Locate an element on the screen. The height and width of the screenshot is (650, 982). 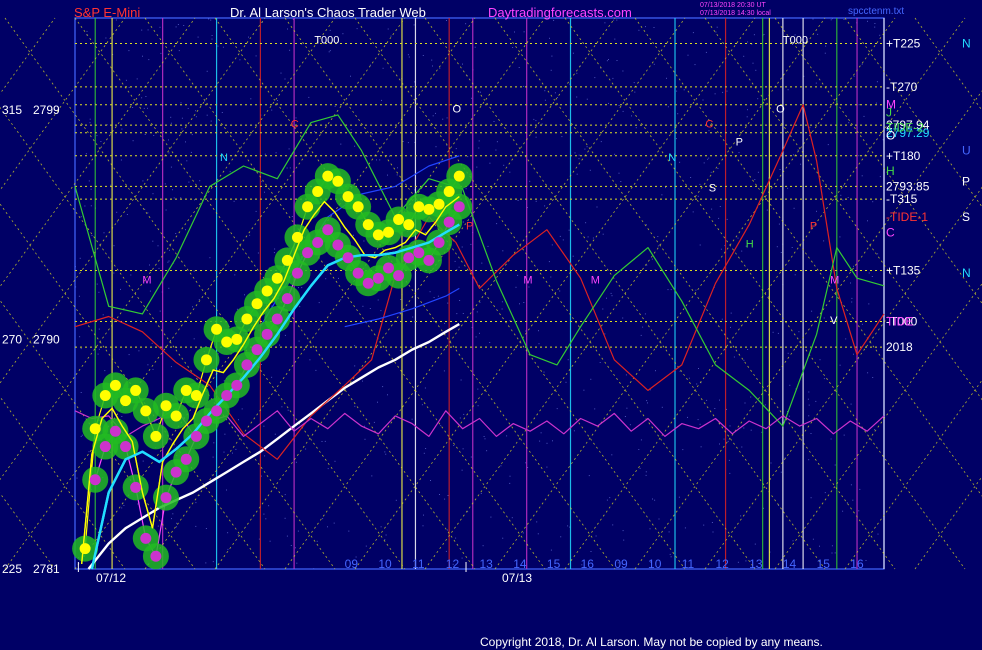
plot-annotation: P is located at coordinates (813, 227).